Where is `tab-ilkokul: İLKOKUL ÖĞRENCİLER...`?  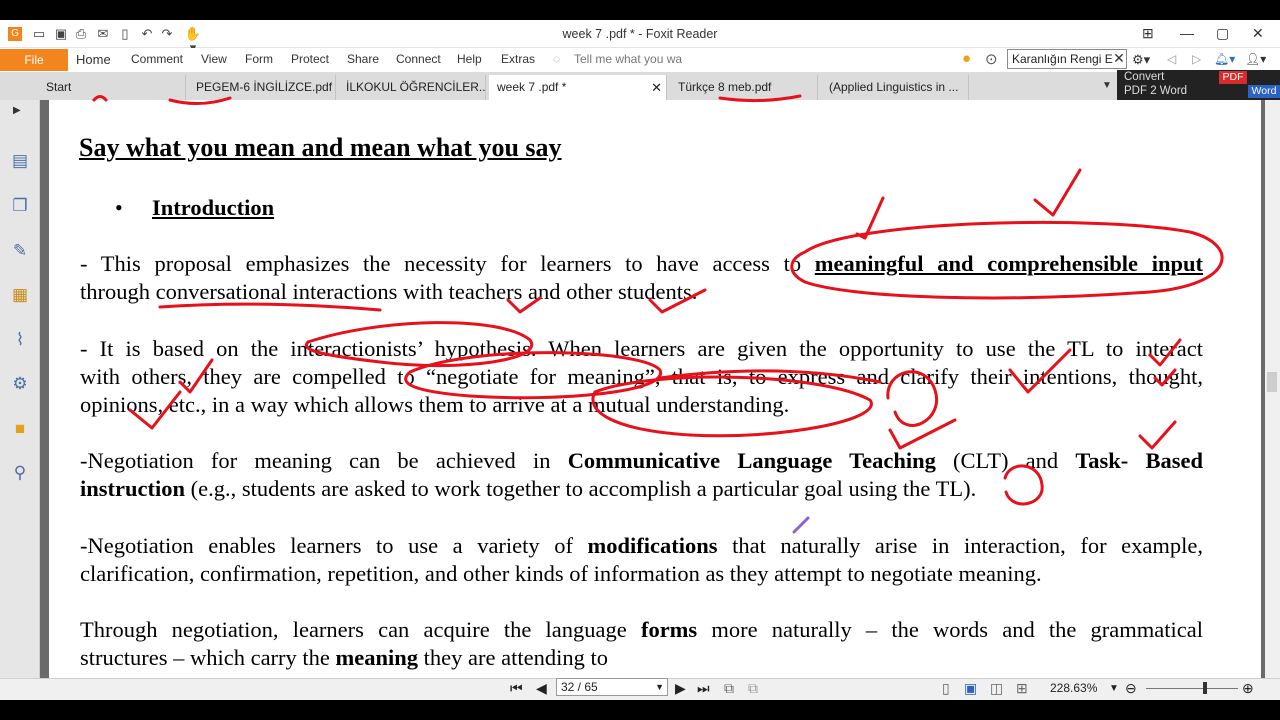
tab-ilkokul: İLKOKUL ÖĞRENCİLER... is located at coordinates (412, 87).